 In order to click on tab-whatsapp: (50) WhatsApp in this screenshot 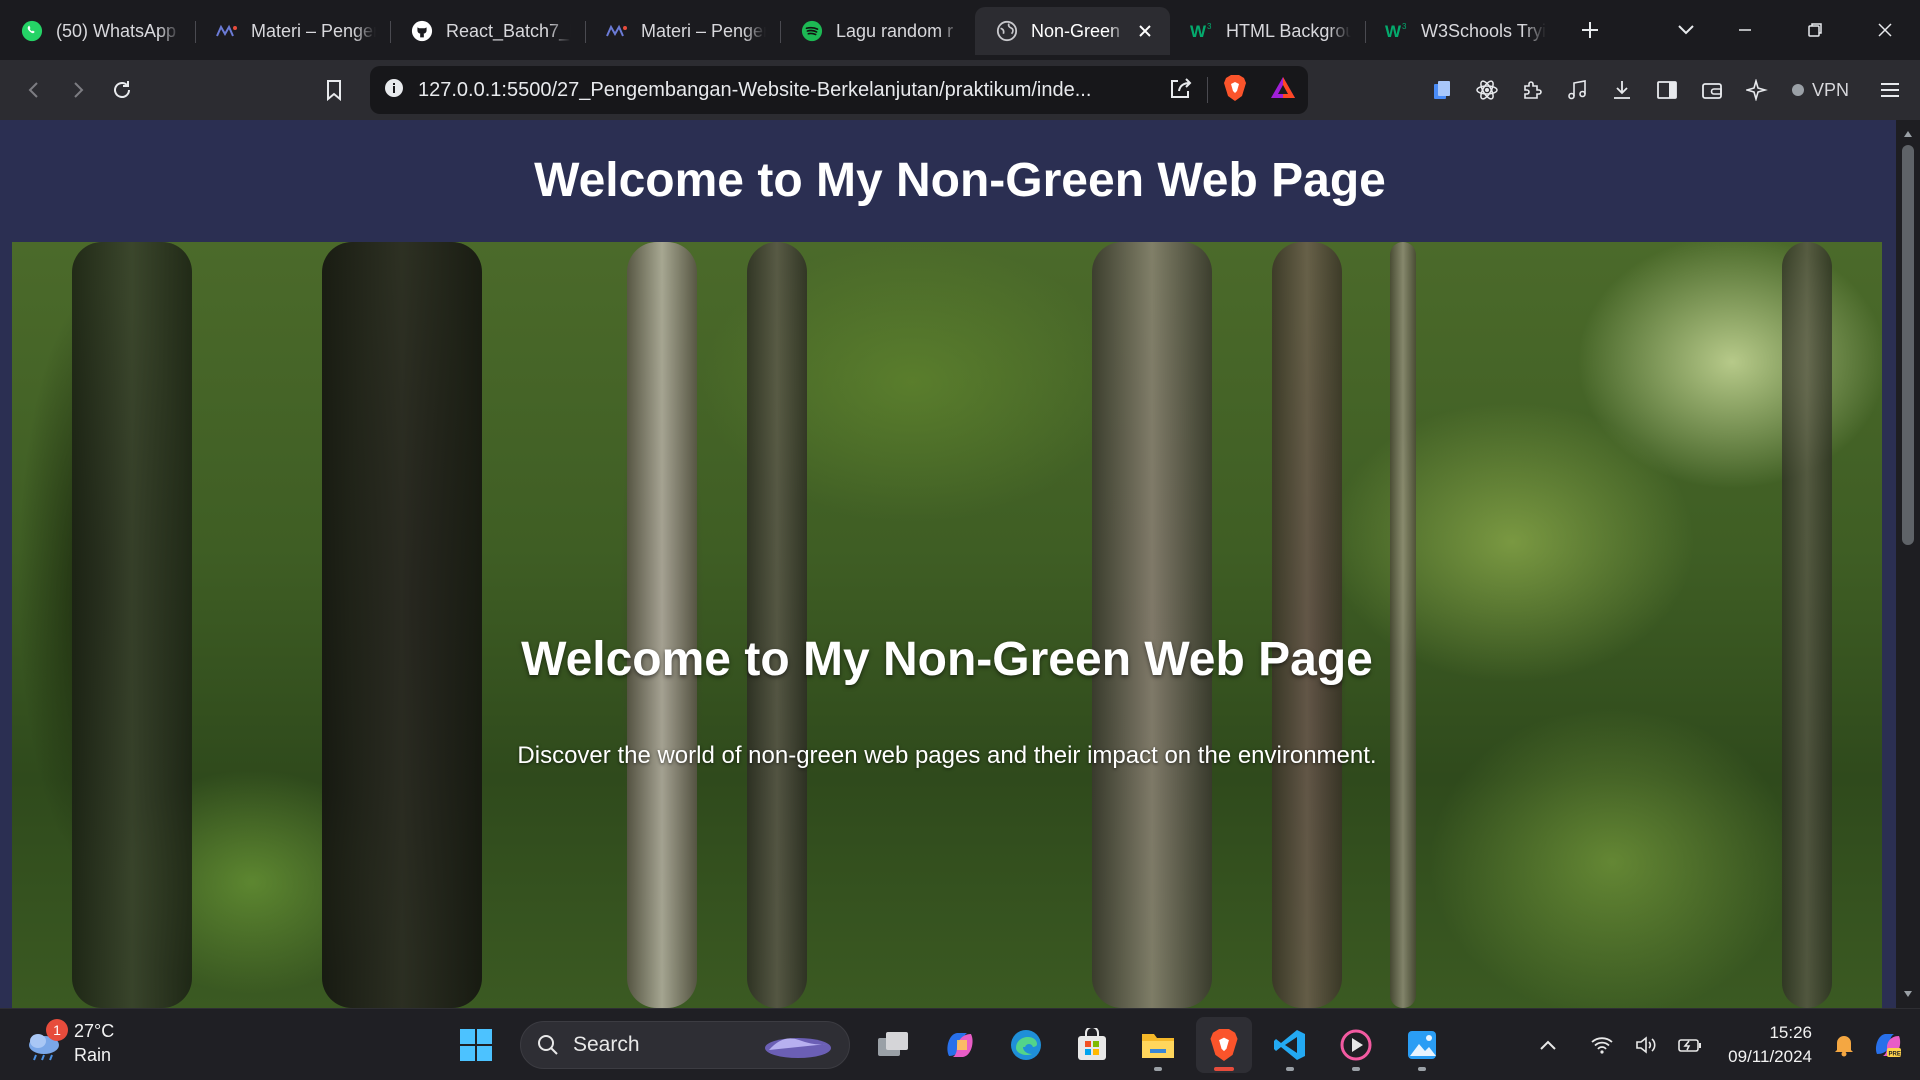, I will do `click(97, 31)`.